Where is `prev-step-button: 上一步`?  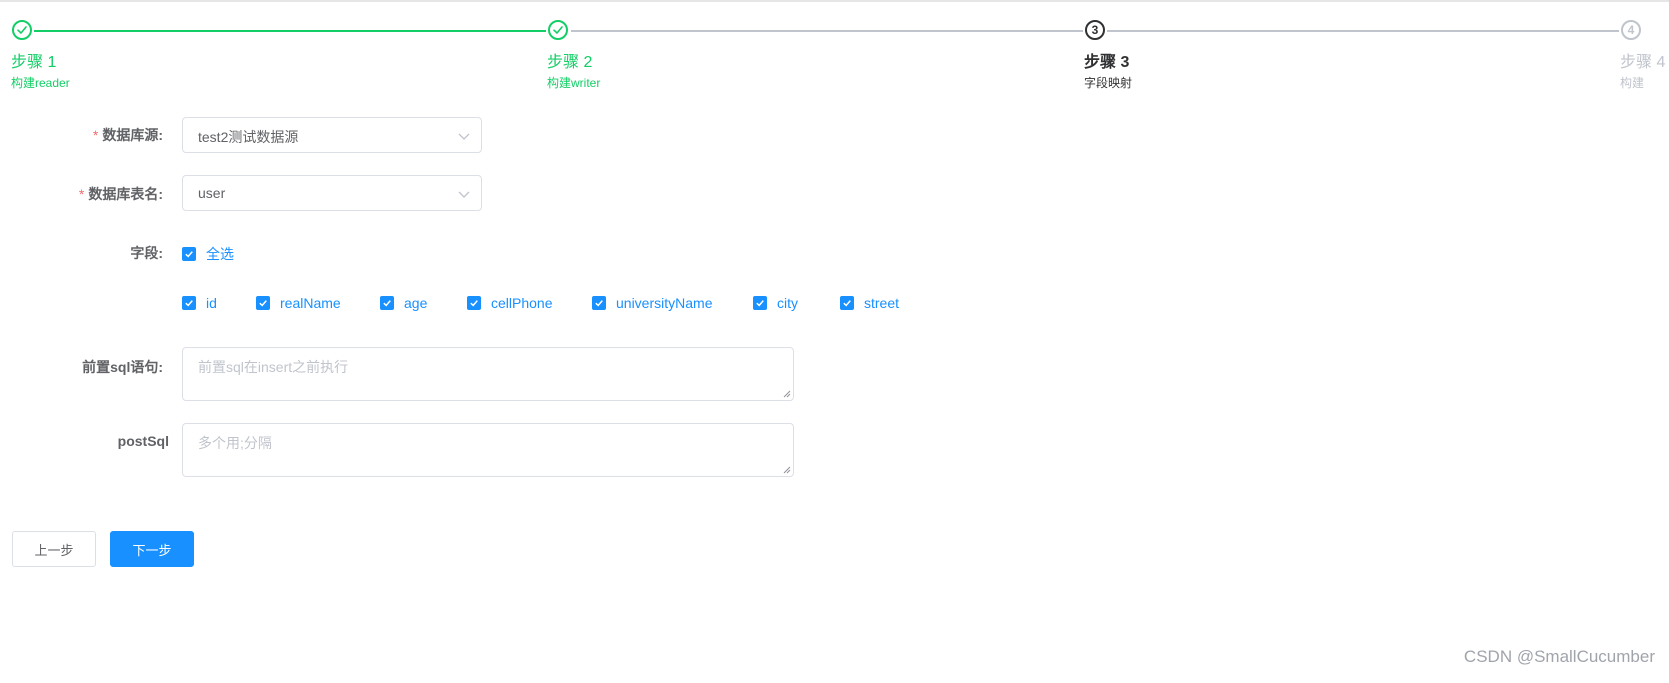
prev-step-button: 上一步 is located at coordinates (54, 549).